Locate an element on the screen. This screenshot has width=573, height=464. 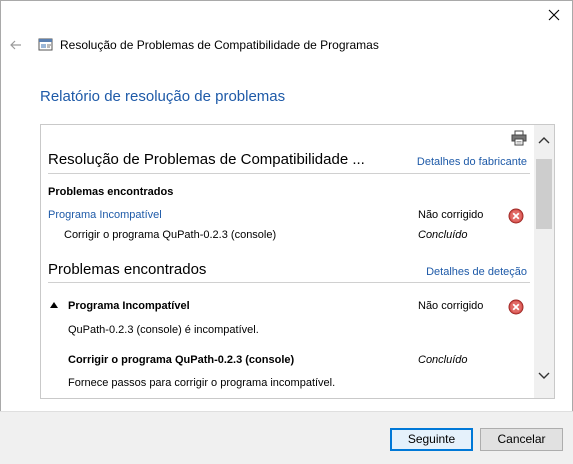
issue-heading-incompatible-program: Programa Incompatível is located at coordinates (129, 306).